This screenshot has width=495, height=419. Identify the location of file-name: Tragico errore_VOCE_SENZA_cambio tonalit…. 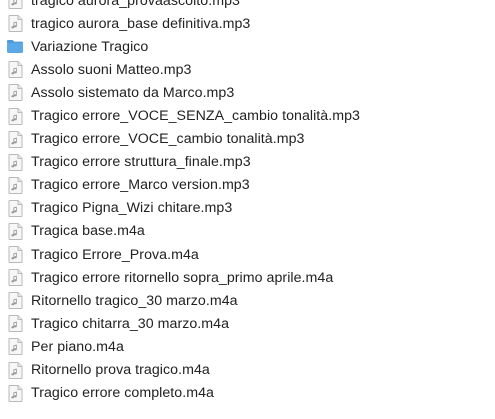
(195, 116).